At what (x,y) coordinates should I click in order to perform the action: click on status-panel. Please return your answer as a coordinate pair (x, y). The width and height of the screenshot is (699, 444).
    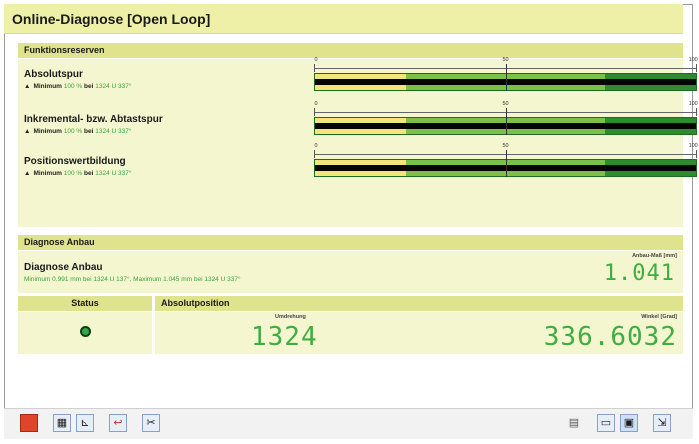
    Looking at the image, I should click on (85, 333).